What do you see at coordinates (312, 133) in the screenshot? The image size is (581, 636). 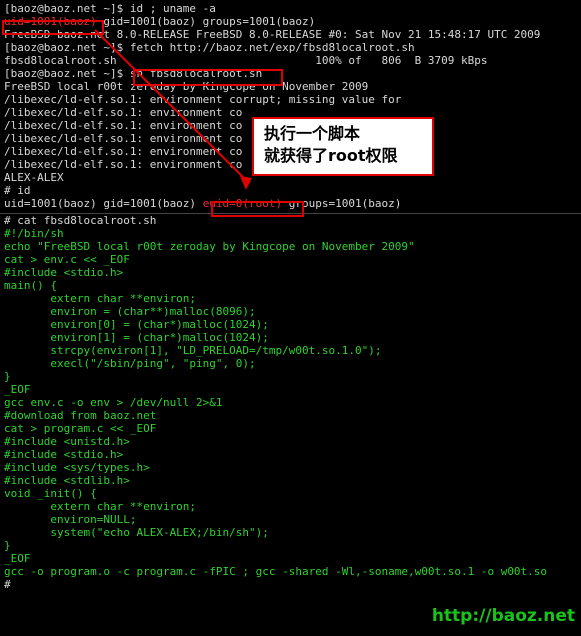 I see `callout-line-1: 执行一个脚本` at bounding box center [312, 133].